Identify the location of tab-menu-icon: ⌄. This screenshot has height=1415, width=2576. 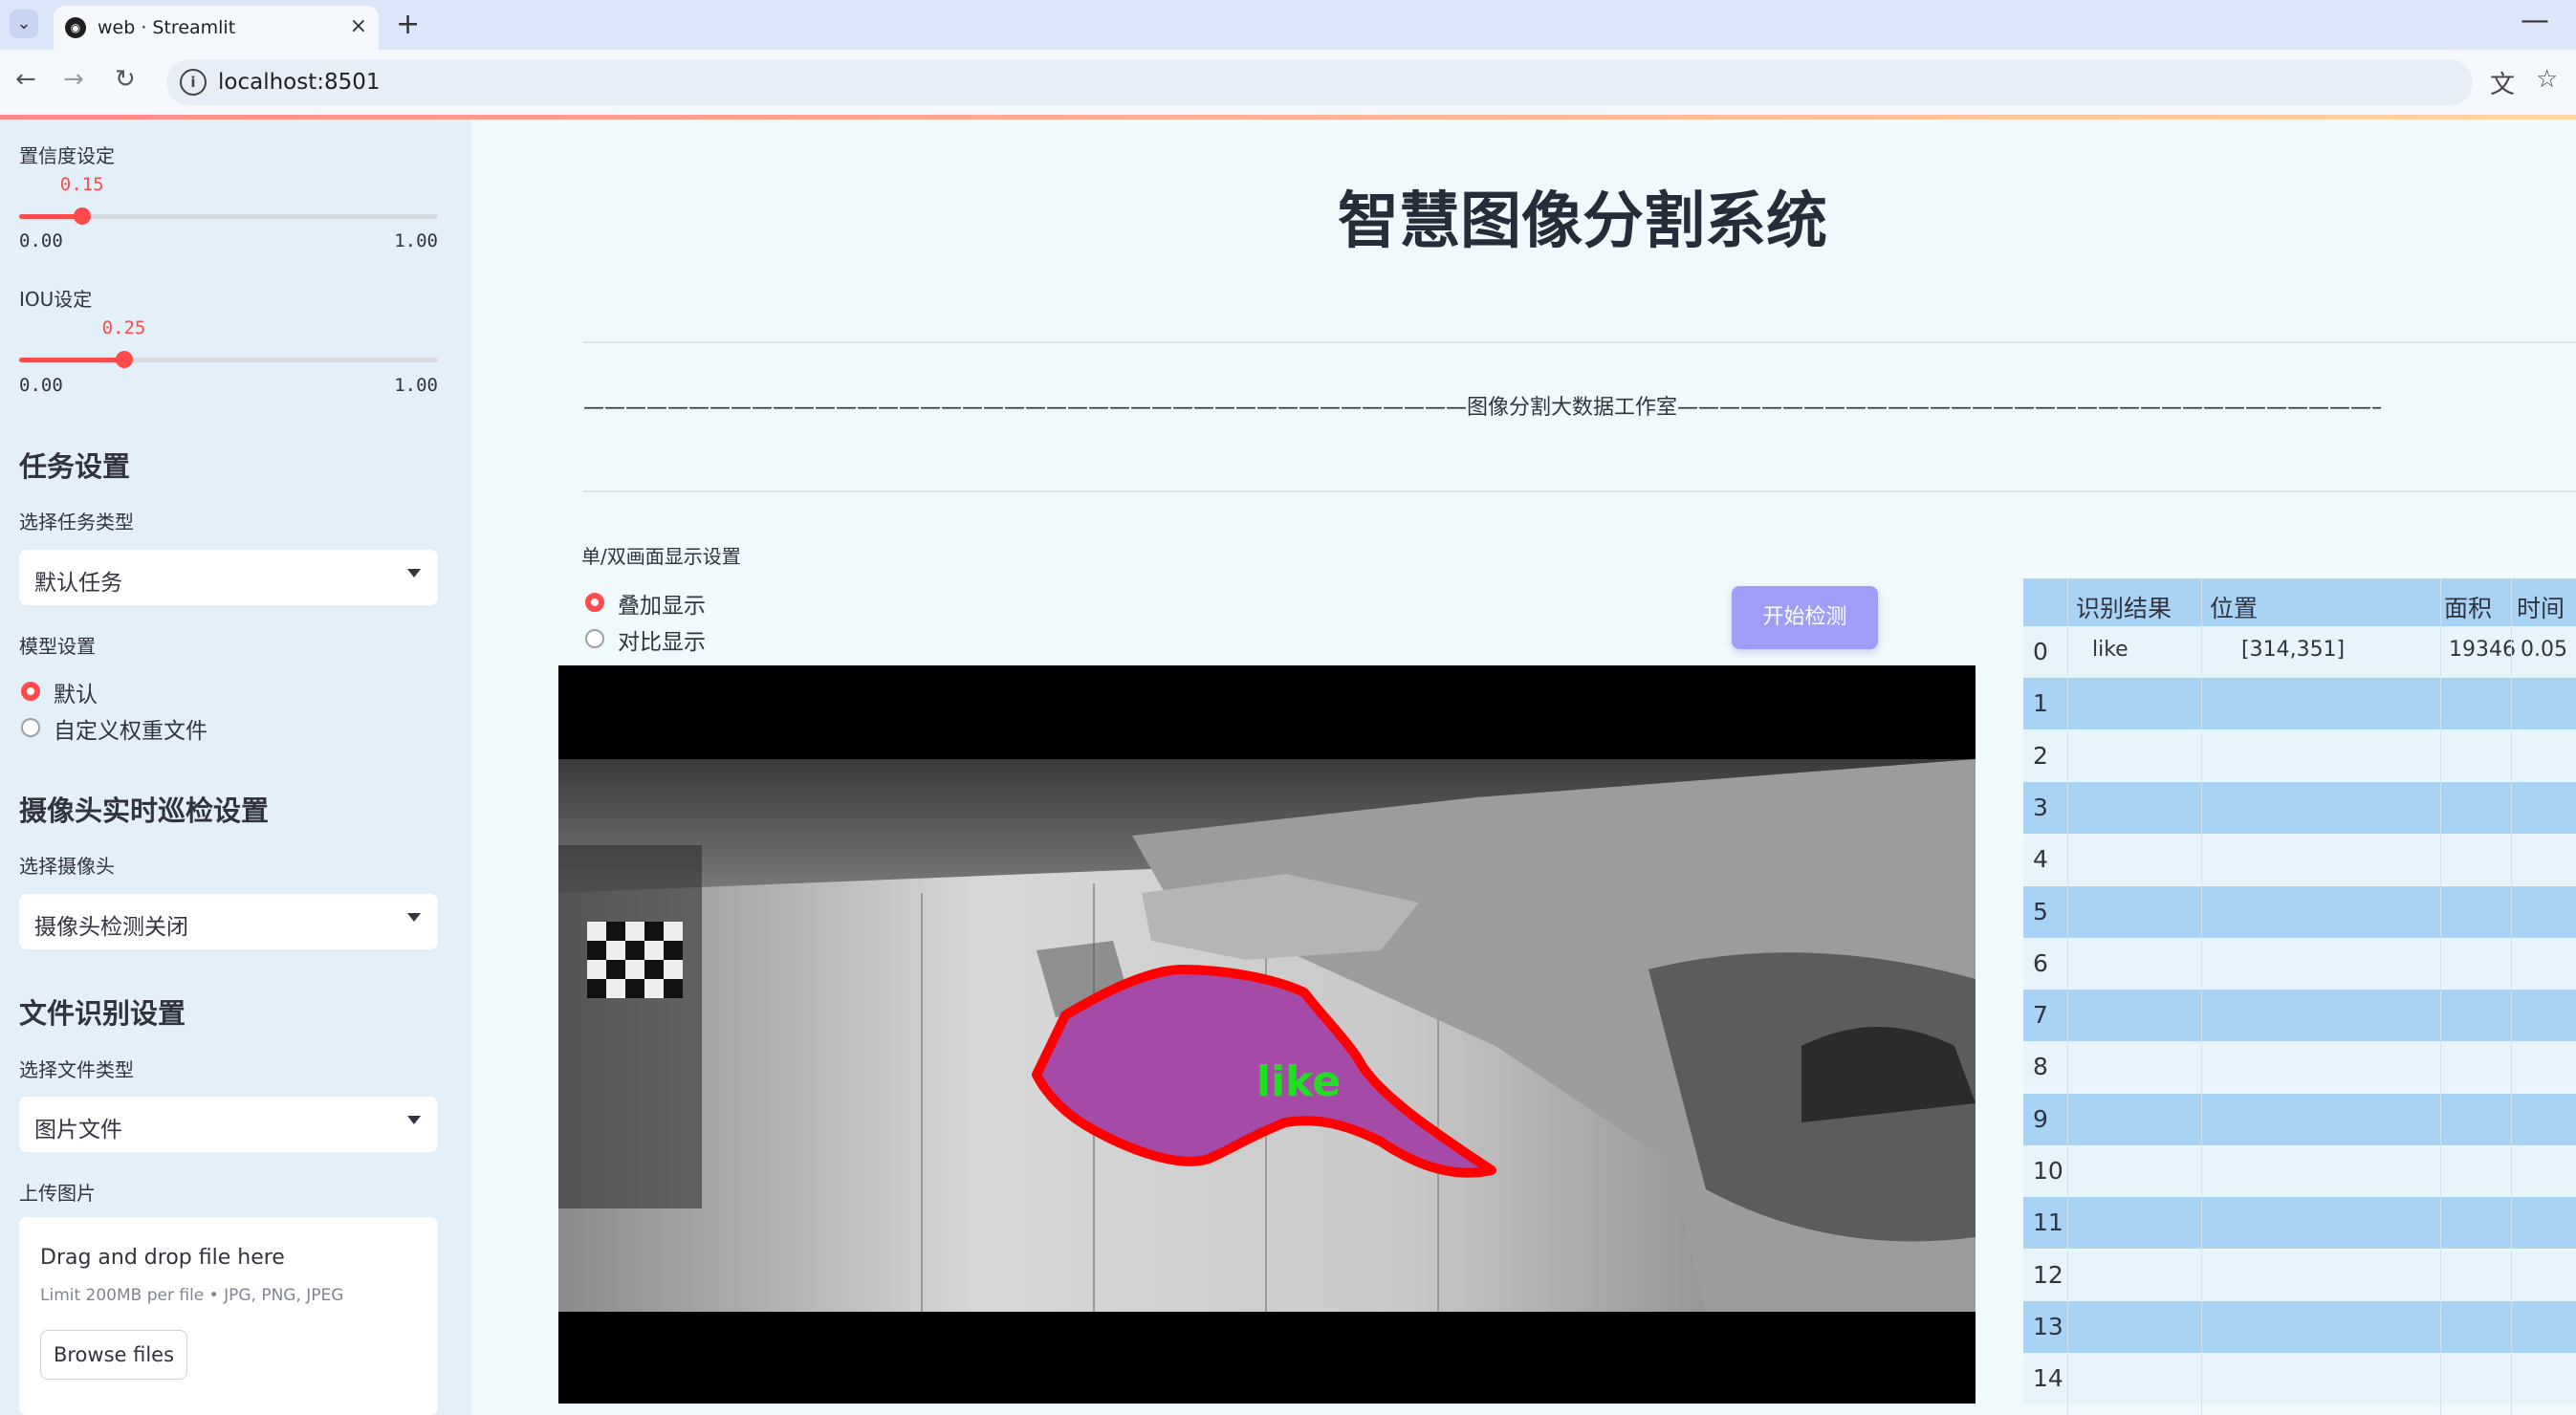
(24, 24).